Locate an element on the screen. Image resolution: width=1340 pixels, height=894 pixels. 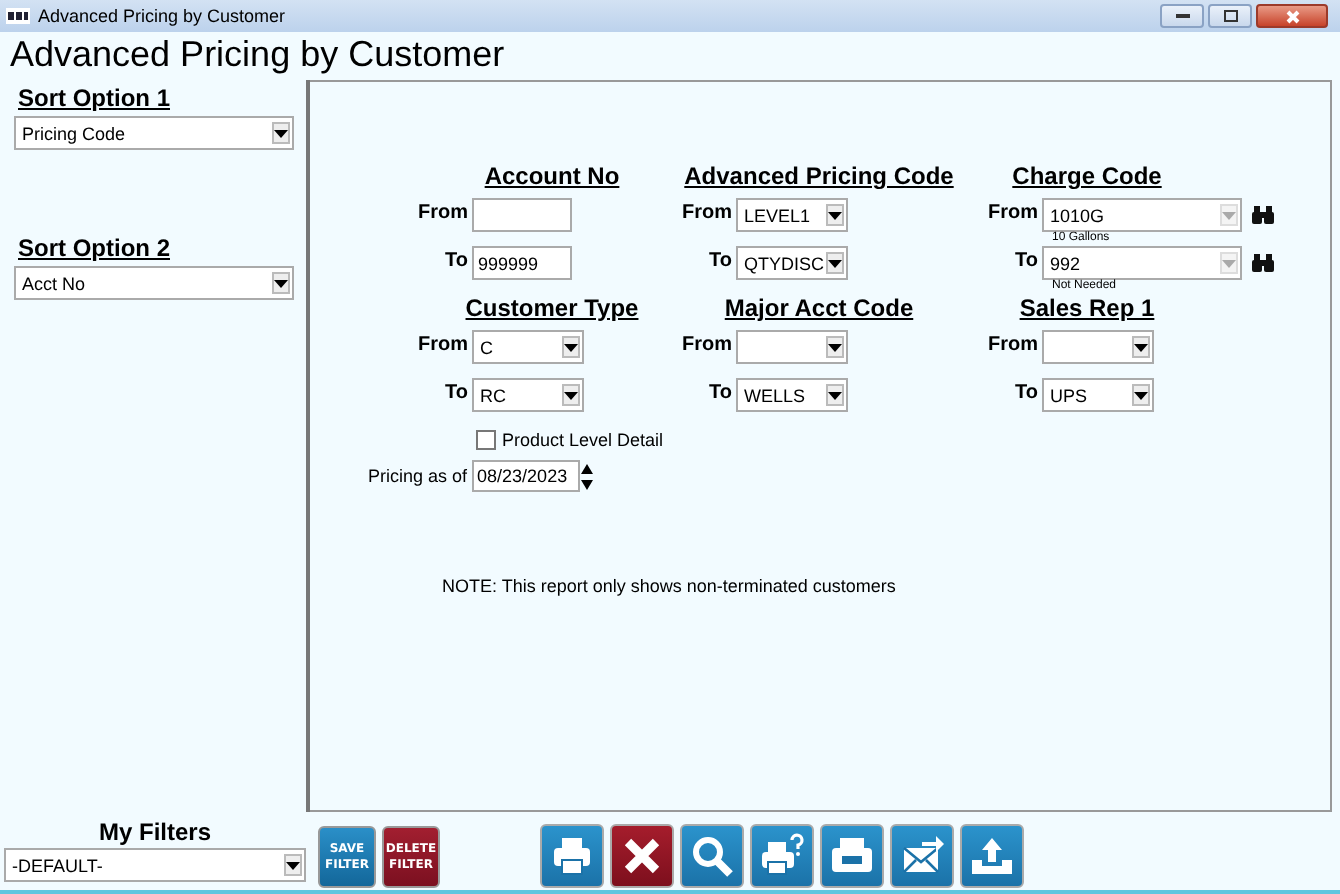
close-button is located at coordinates (1292, 16).